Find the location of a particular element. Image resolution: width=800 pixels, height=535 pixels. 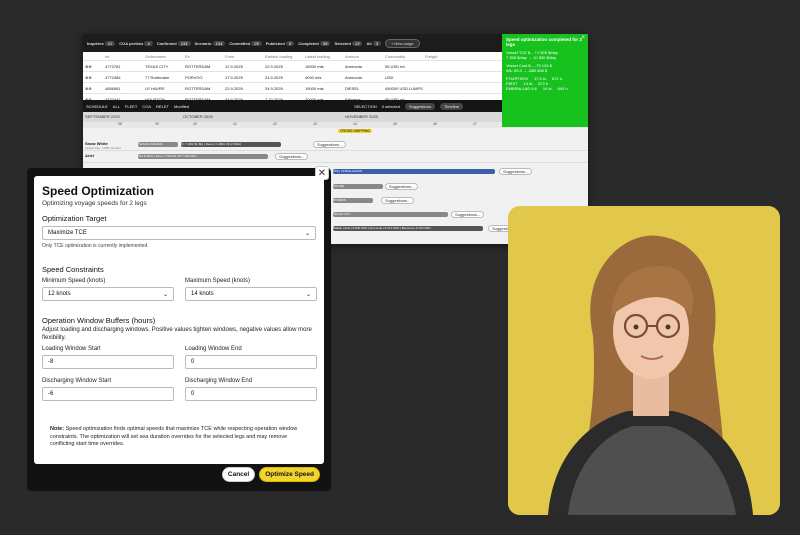

cross-shipping-tag: CROSS SHIPPING is located at coordinates (355, 131).